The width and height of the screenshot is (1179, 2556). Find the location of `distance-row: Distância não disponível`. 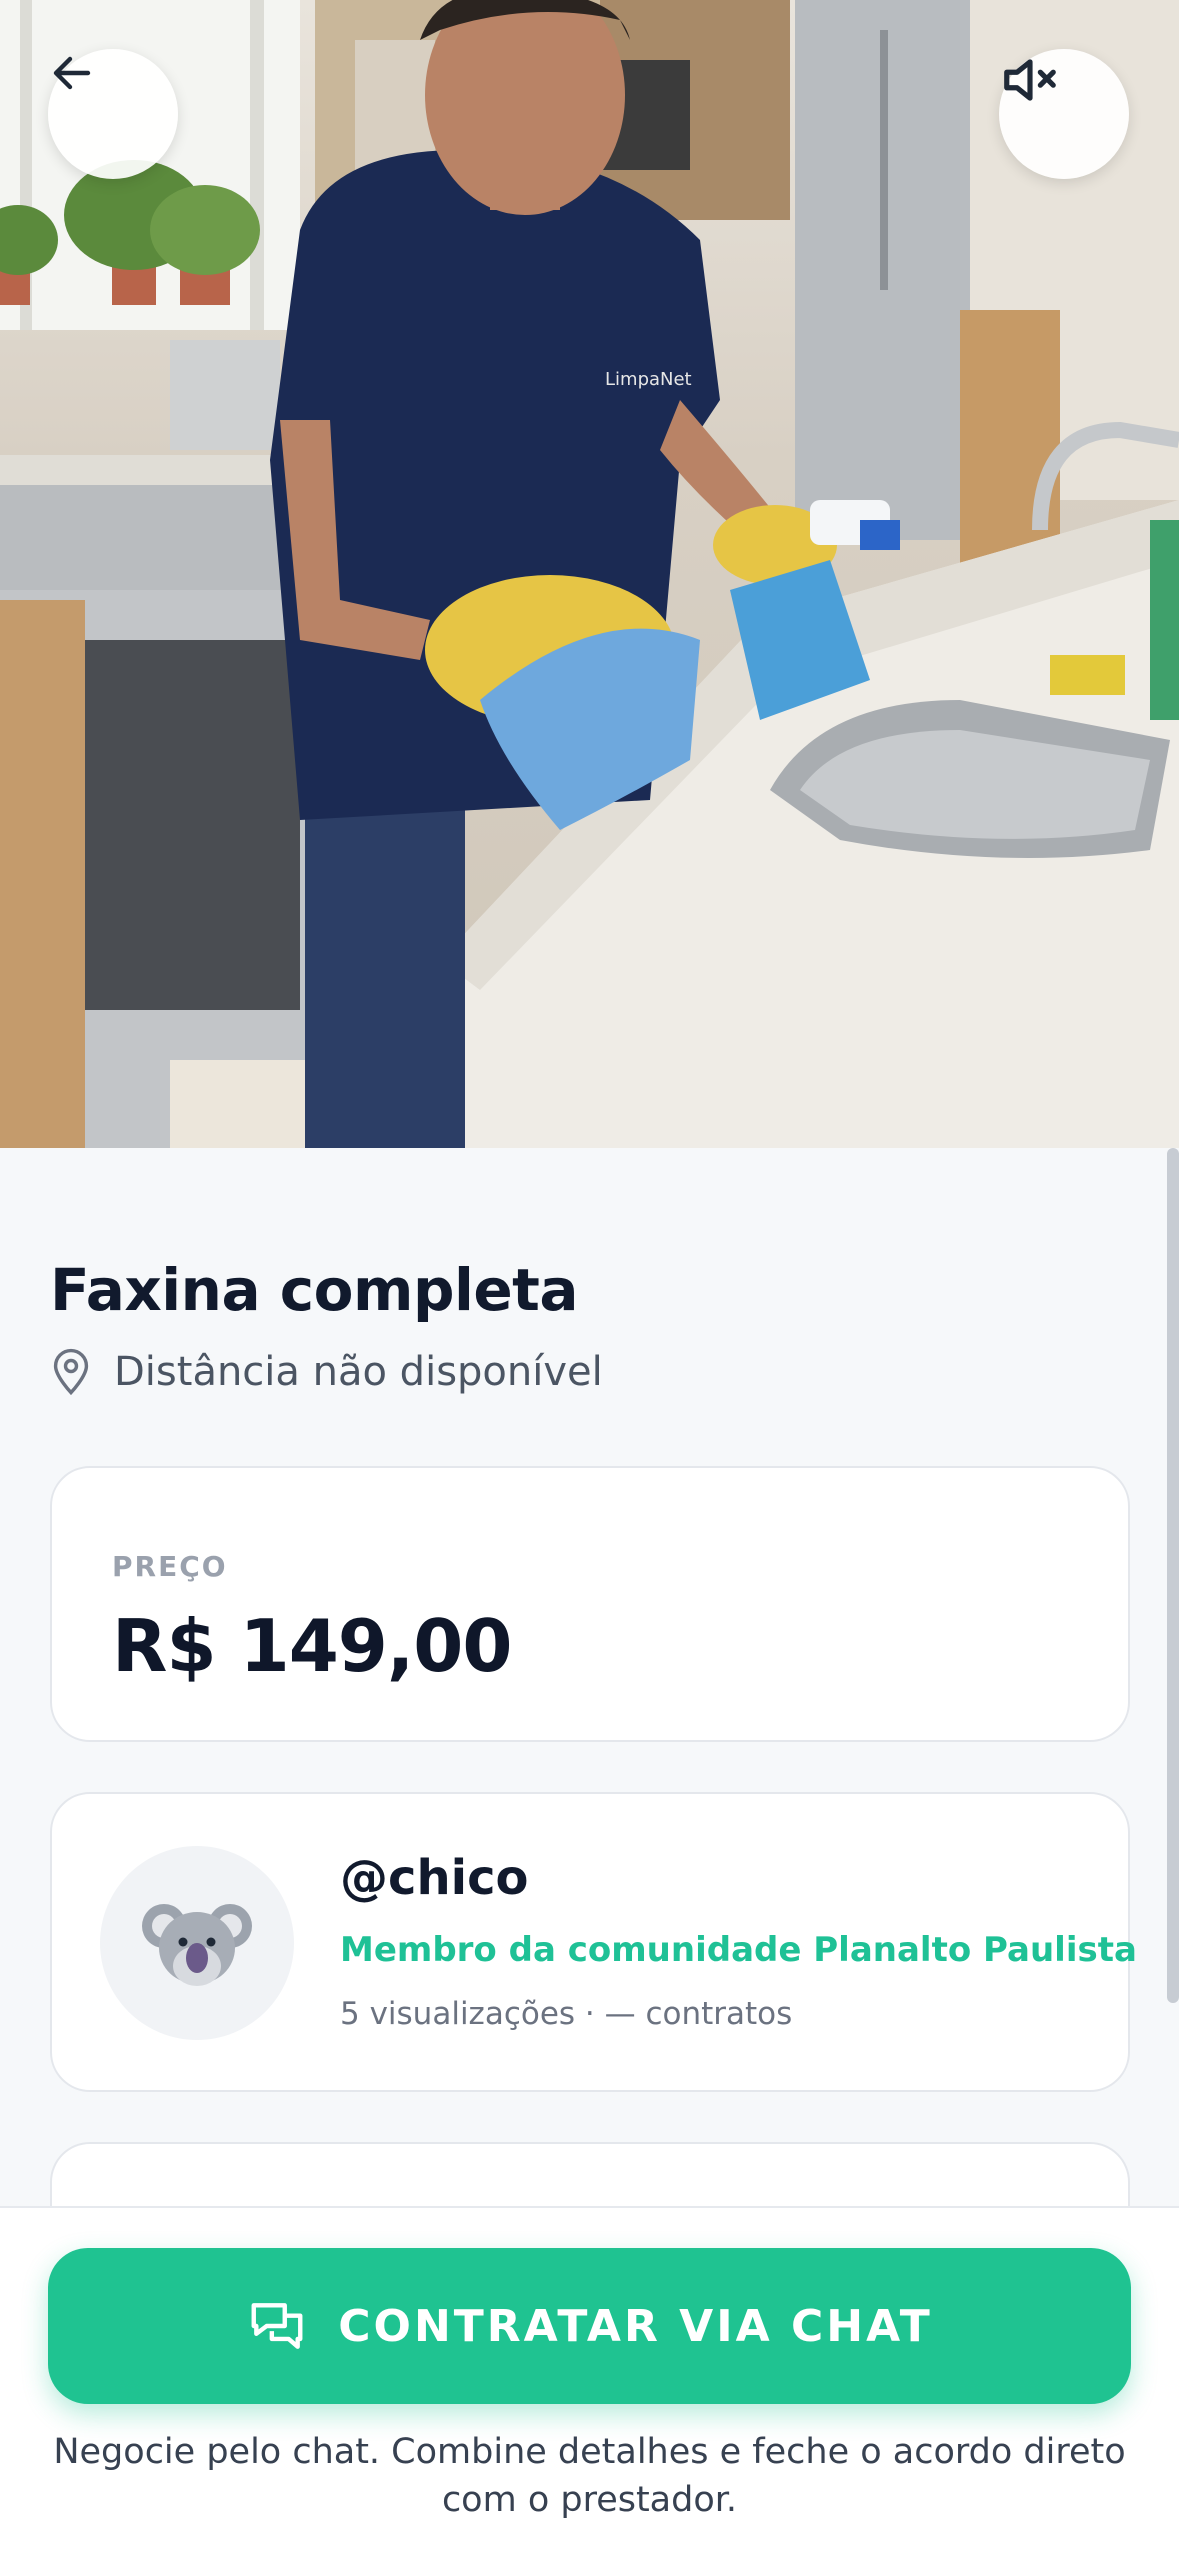

distance-row: Distância não disponível is located at coordinates (326, 1372).